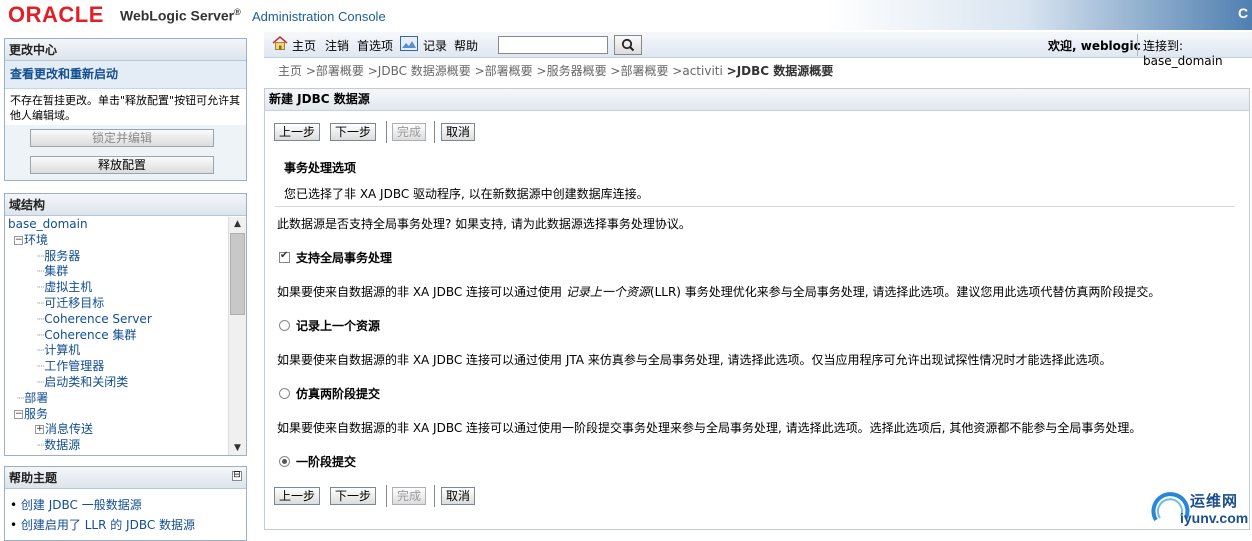 This screenshot has width=1252, height=541. Describe the element at coordinates (628, 45) in the screenshot. I see `search-button` at that location.